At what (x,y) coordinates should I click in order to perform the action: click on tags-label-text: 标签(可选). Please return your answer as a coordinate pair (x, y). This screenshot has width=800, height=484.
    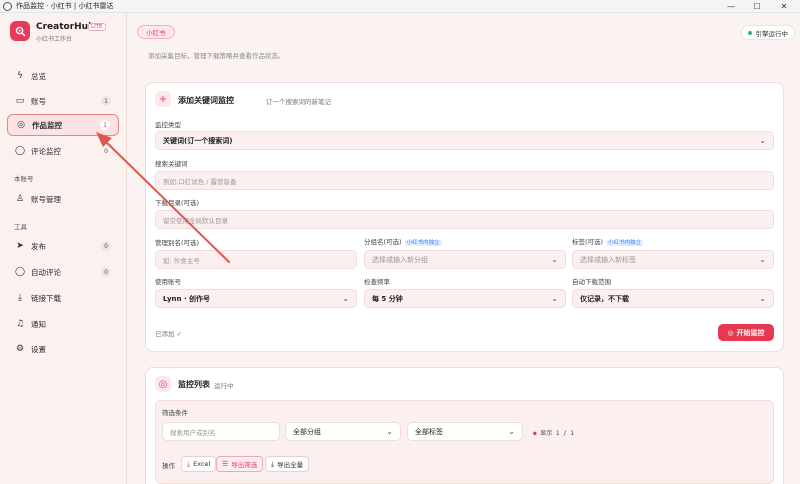
    Looking at the image, I should click on (588, 242).